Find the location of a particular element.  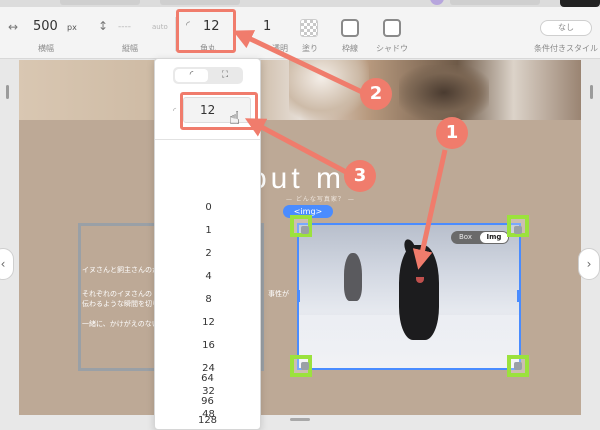

section-title: out m is located at coordinates (298, 178).